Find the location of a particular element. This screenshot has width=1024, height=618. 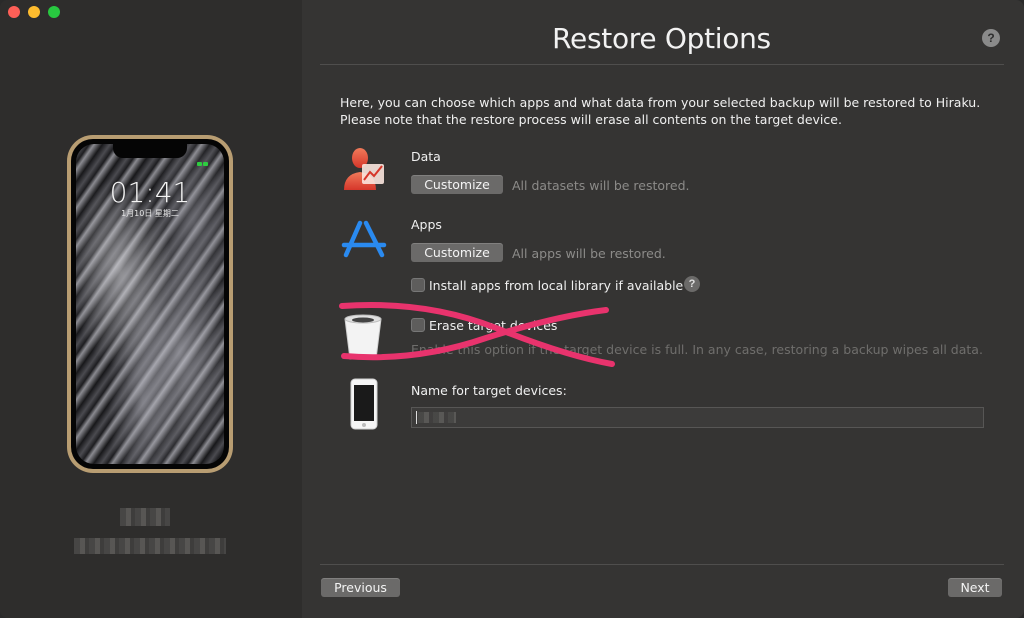

device-info-redacted is located at coordinates (150, 546).